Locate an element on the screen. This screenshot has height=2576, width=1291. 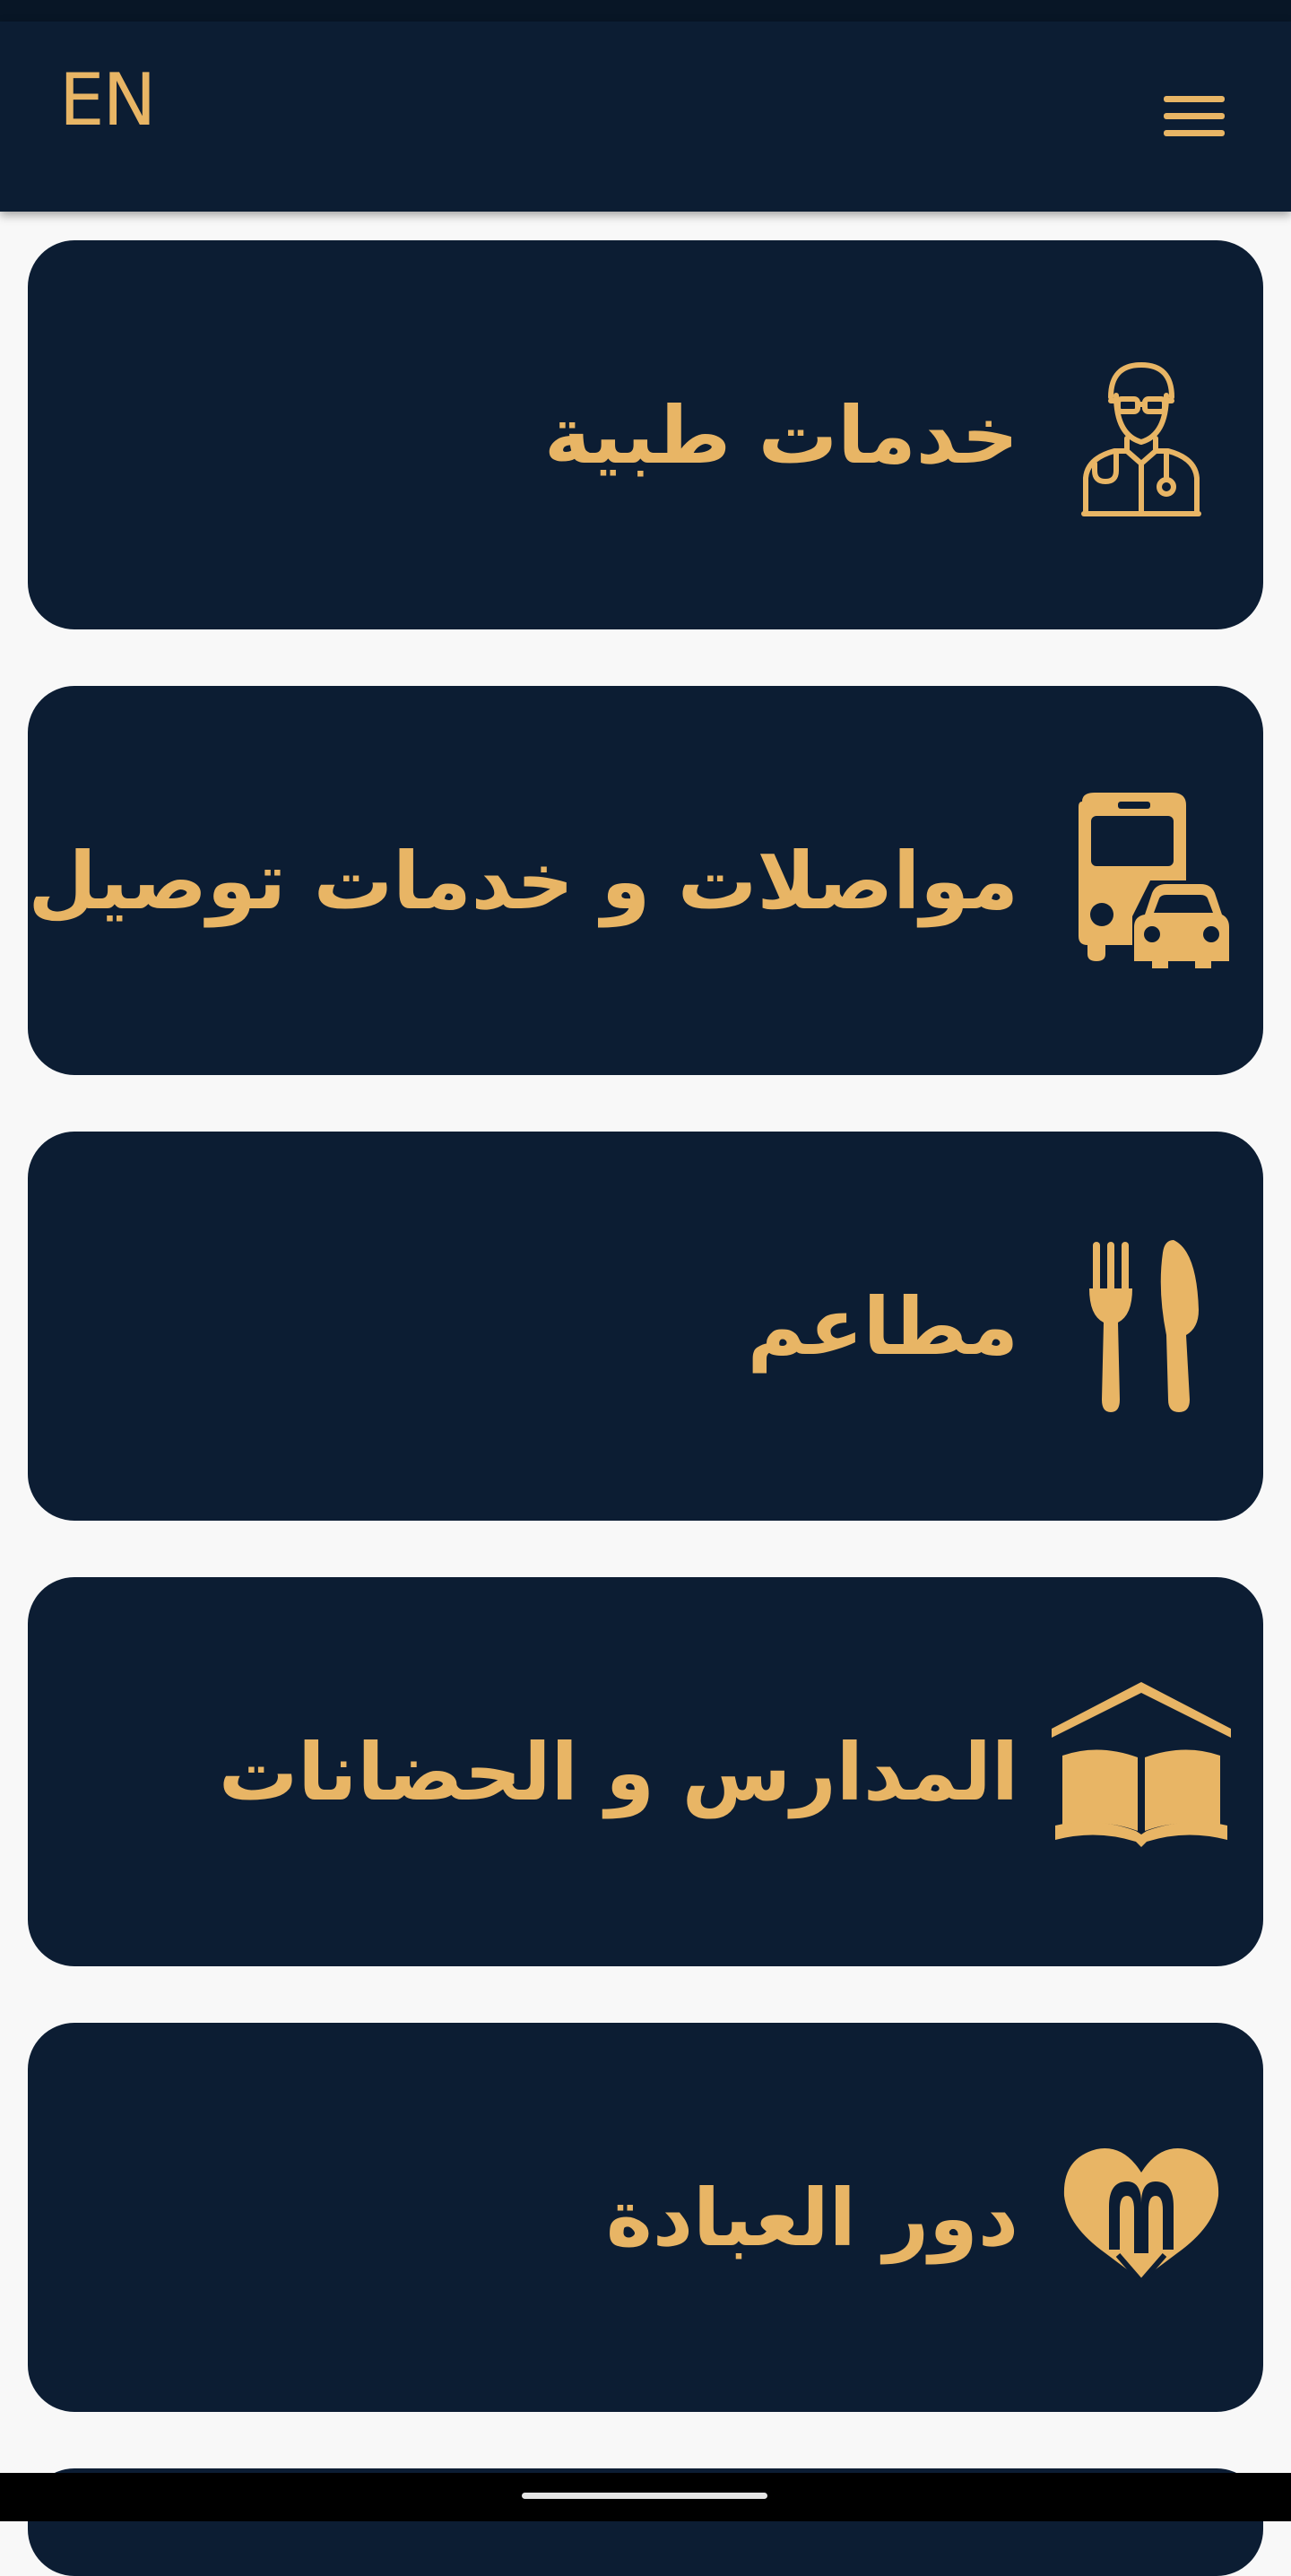
hamburger-menu-icon is located at coordinates (1194, 116).